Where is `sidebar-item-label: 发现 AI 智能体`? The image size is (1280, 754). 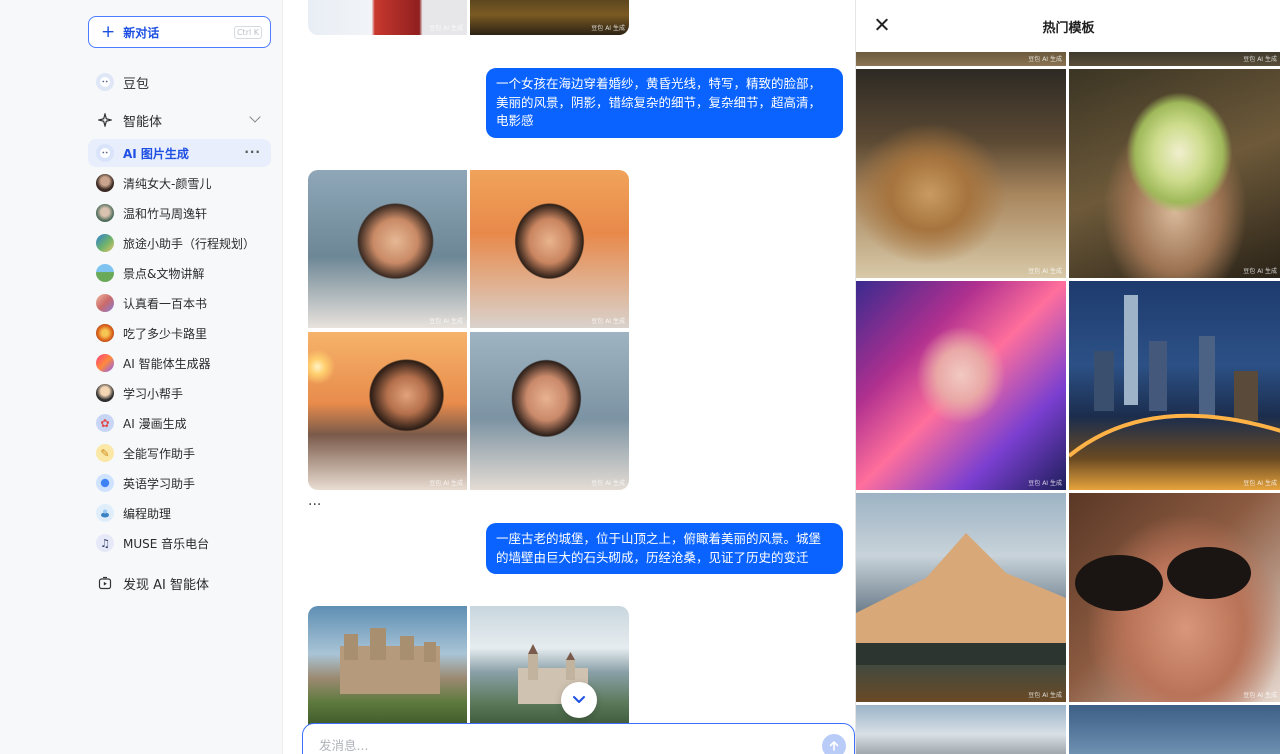
sidebar-item-label: 发现 AI 智能体 is located at coordinates (166, 585).